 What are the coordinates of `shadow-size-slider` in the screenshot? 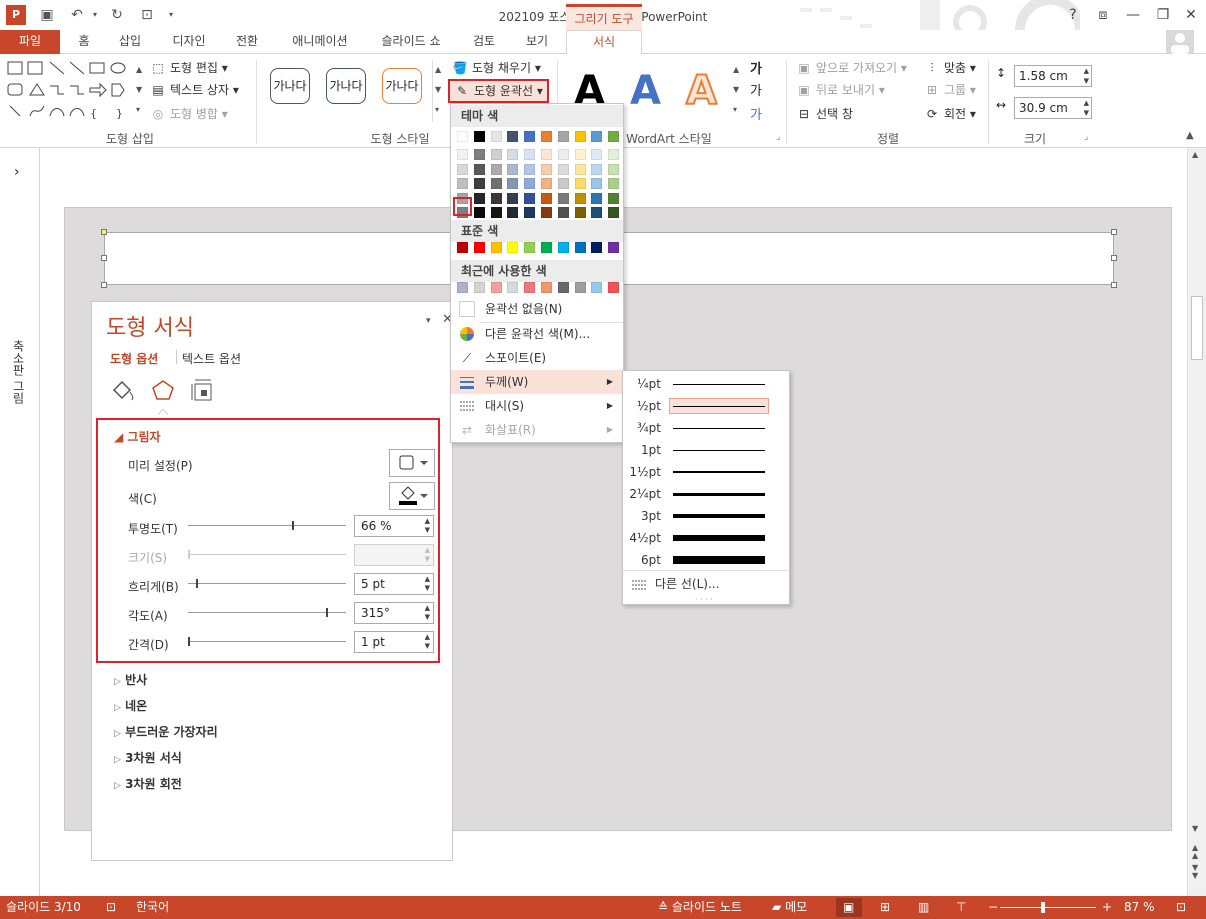 It's located at (267, 554).